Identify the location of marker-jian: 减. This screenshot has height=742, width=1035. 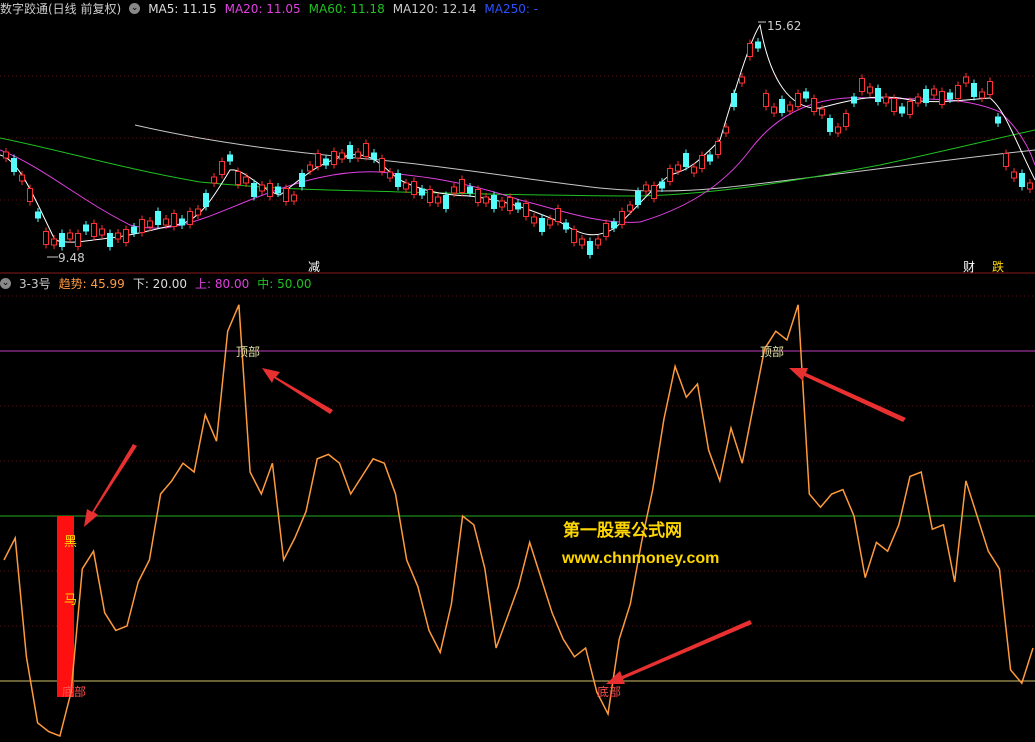
(314, 267).